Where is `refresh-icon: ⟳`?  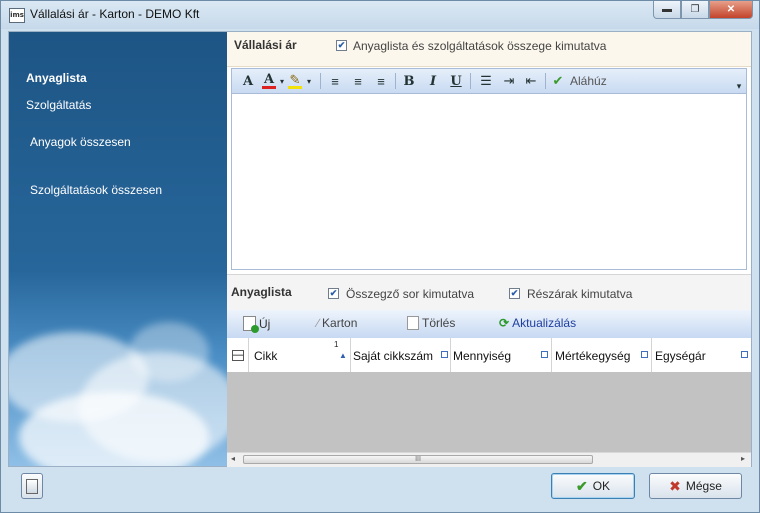
refresh-icon: ⟳ is located at coordinates (504, 323).